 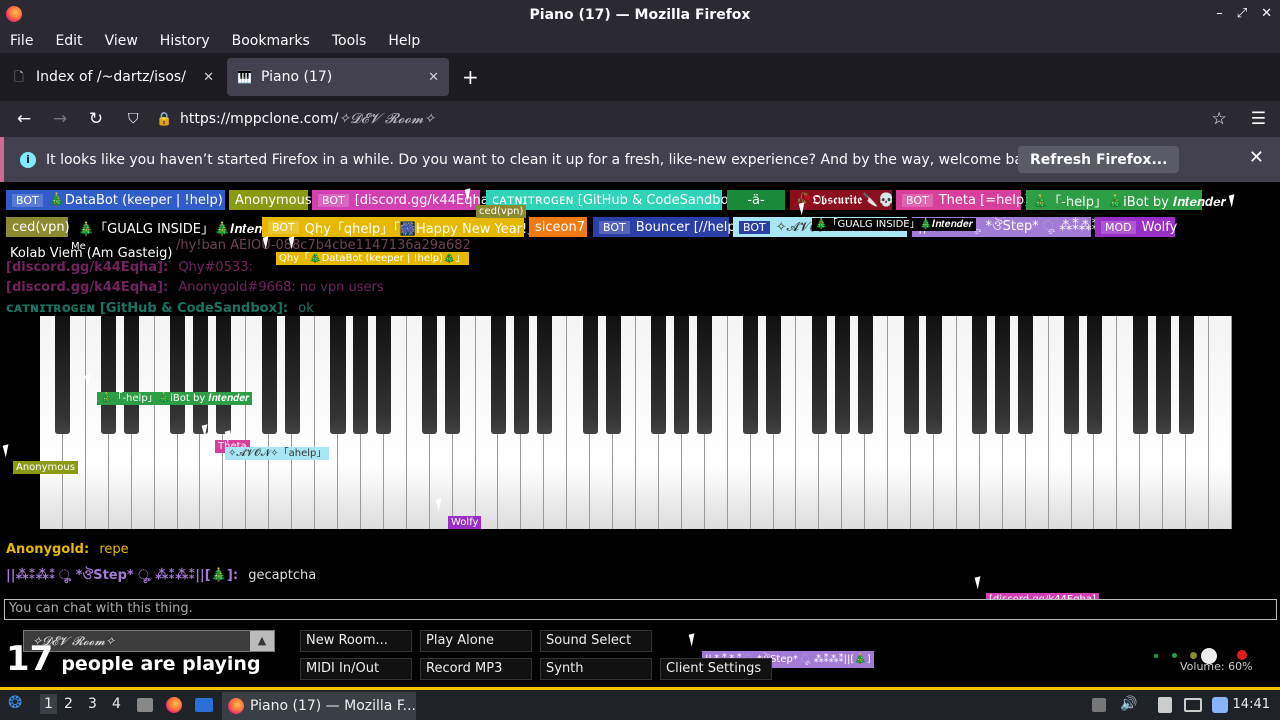 What do you see at coordinates (596, 641) in the screenshot?
I see `sound-select-button: Sound Select` at bounding box center [596, 641].